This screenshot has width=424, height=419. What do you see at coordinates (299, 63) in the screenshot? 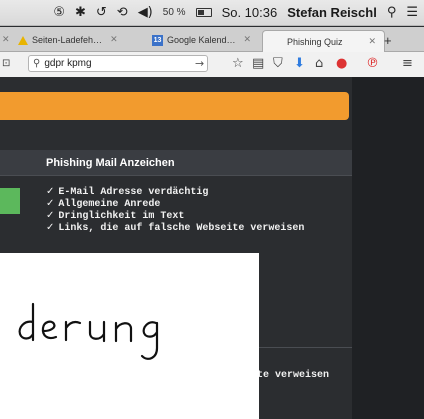
I see `download-icon: ⬇` at bounding box center [299, 63].